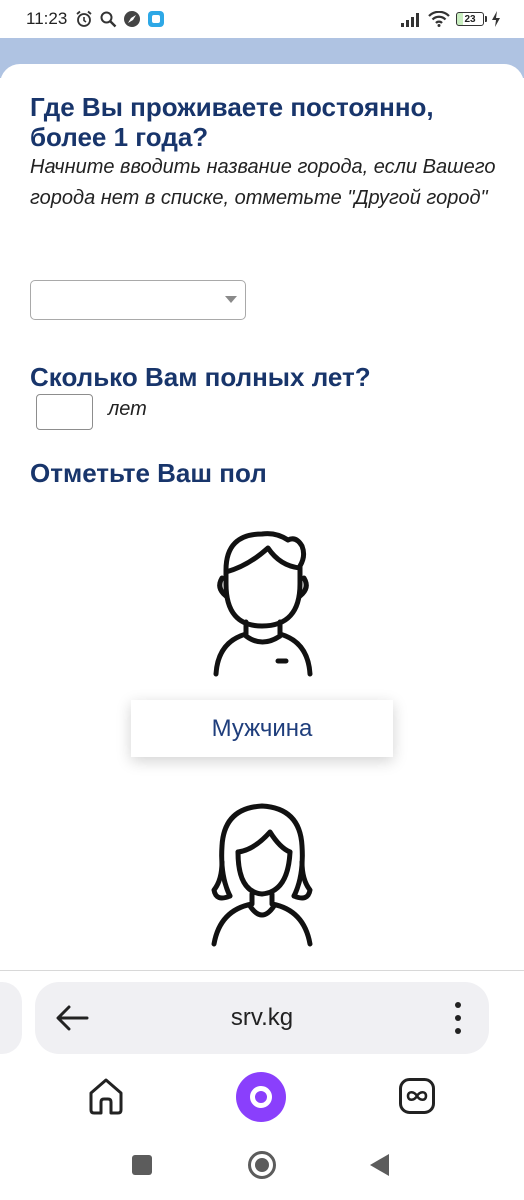  Describe the element at coordinates (231, 299) in the screenshot. I see `chevron-down-icon` at that location.